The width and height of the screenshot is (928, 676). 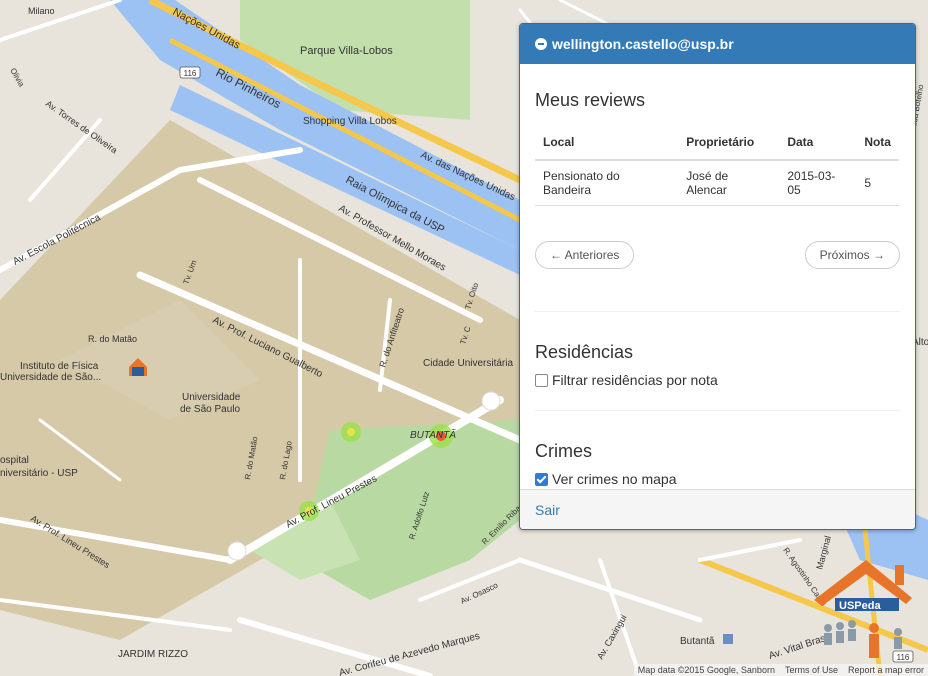 I want to click on map-label: R. do Matão, so click(x=112, y=339).